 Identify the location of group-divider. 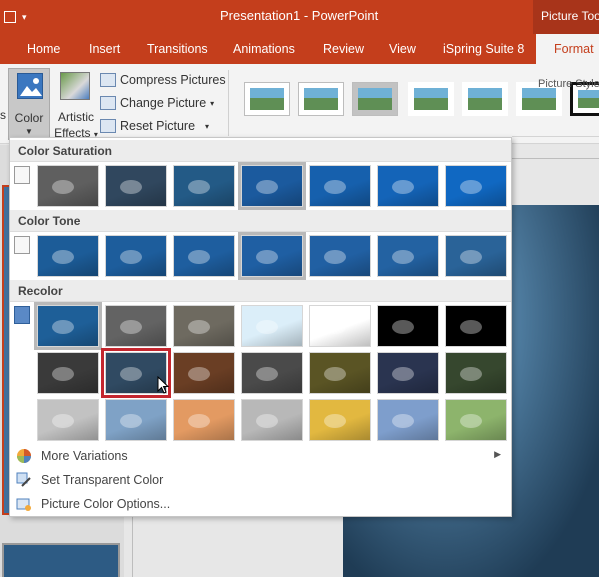
(555, 136).